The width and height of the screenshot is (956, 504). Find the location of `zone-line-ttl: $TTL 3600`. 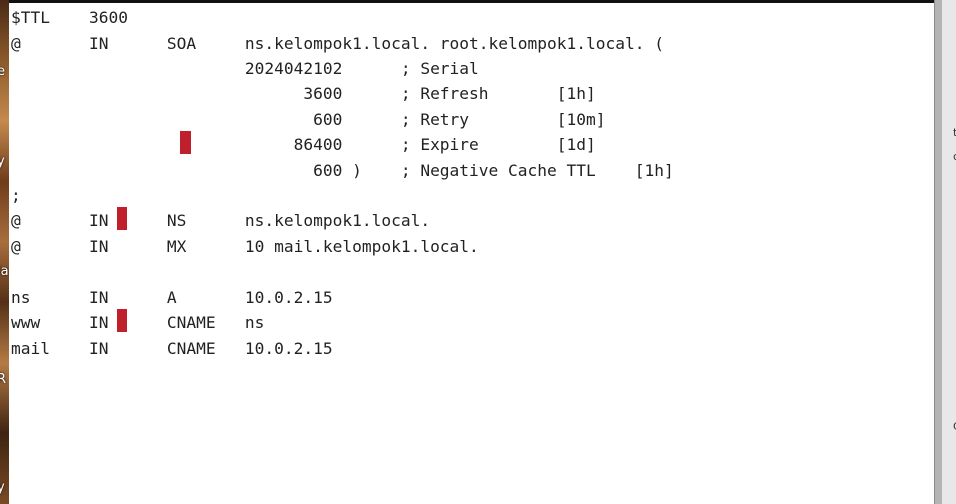

zone-line-ttl: $TTL 3600 is located at coordinates (69, 17).